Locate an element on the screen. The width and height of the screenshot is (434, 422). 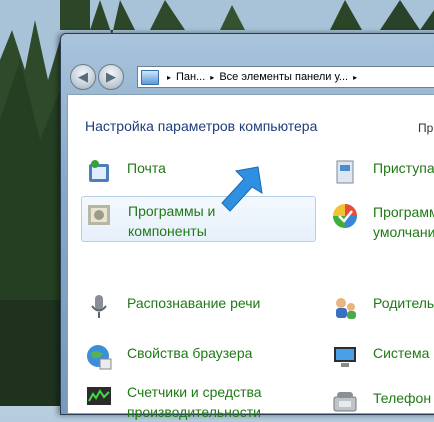
list-item-system: Система is located at coordinates (380, 357).